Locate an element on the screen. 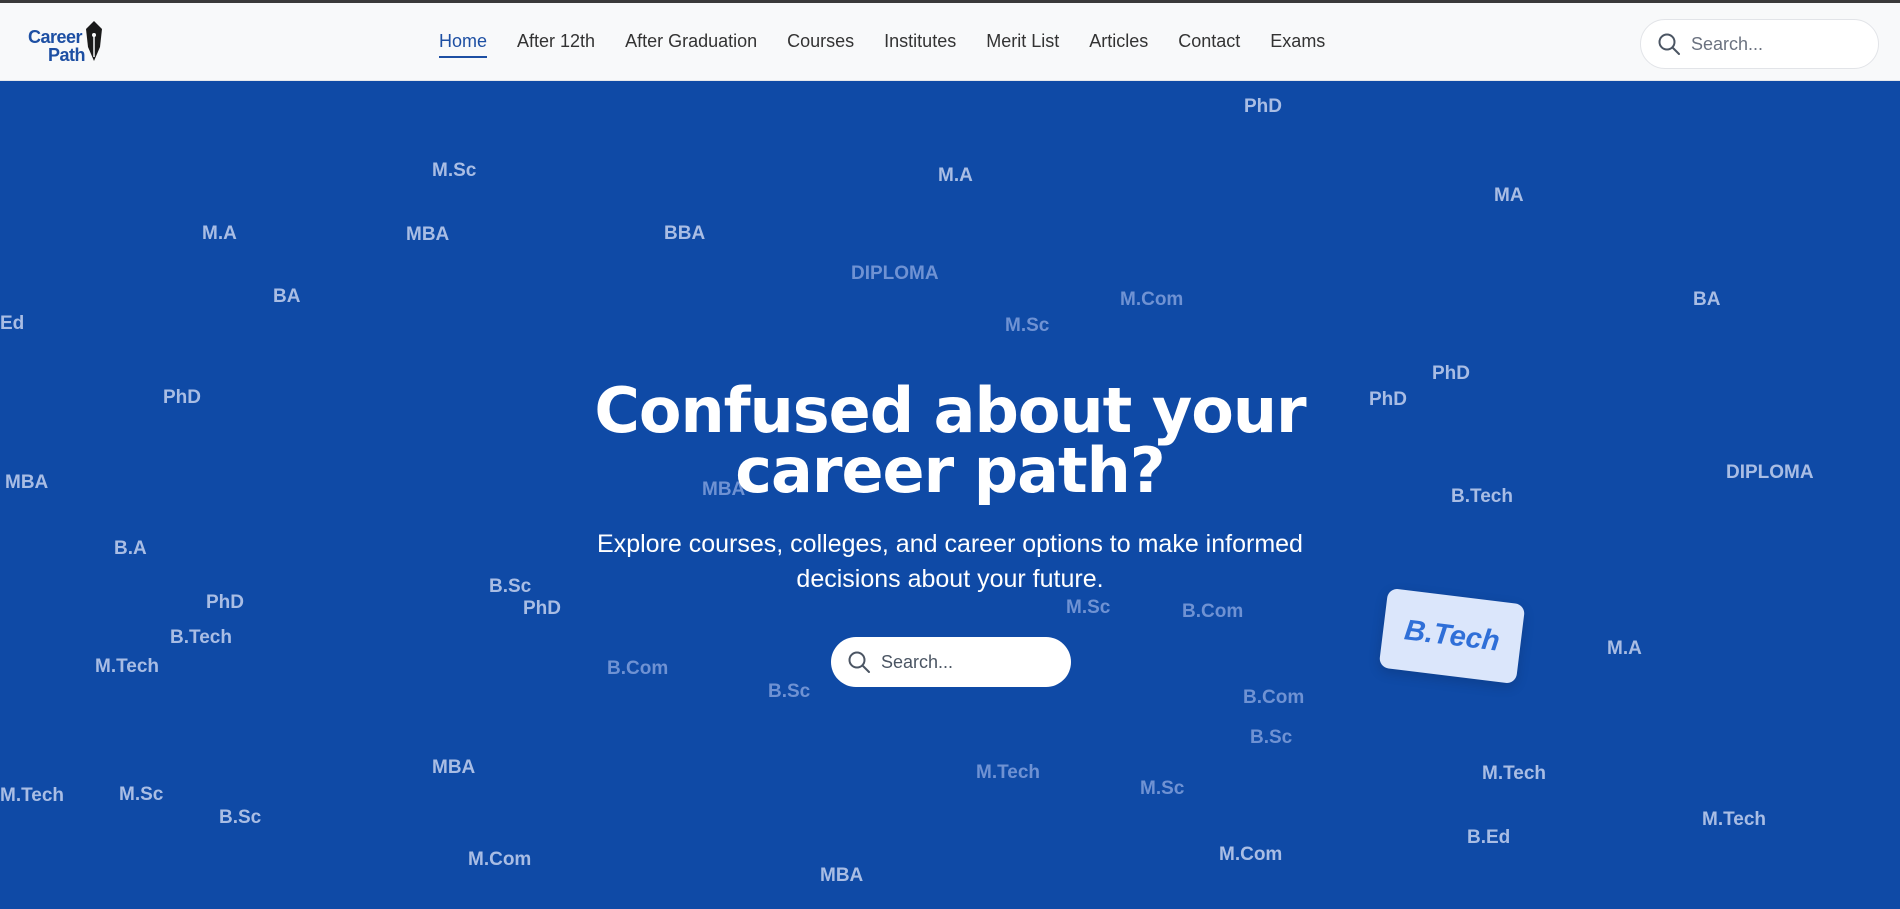 The image size is (1900, 909). hero-search-input is located at coordinates (966, 662).